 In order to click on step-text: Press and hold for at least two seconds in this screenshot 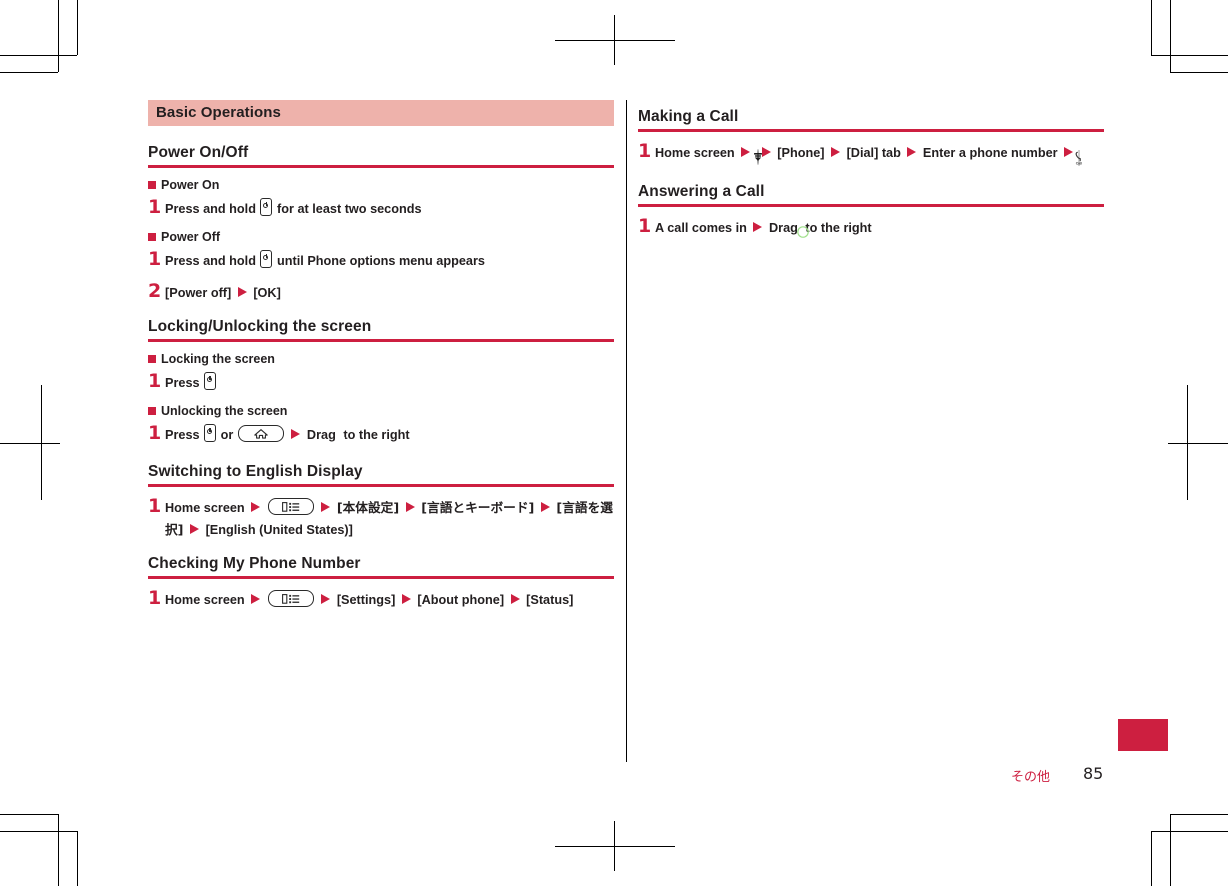, I will do `click(389, 209)`.